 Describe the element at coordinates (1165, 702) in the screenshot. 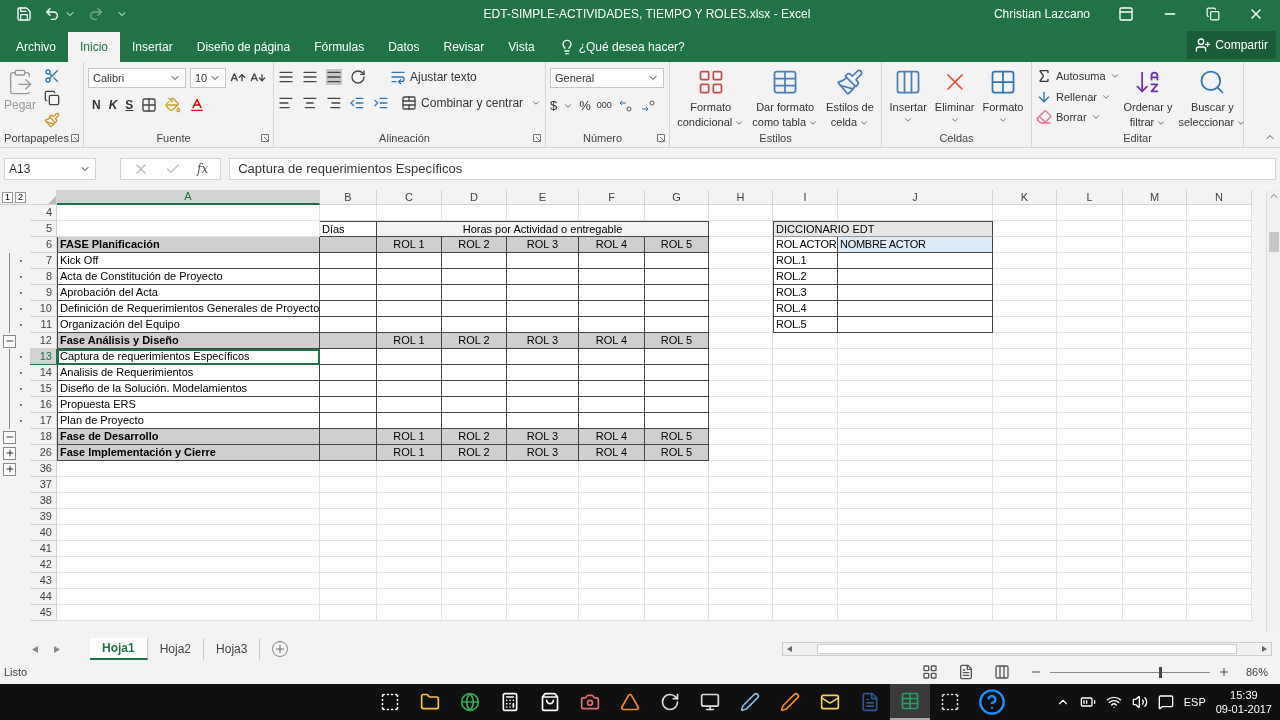

I see `notification-icon` at that location.